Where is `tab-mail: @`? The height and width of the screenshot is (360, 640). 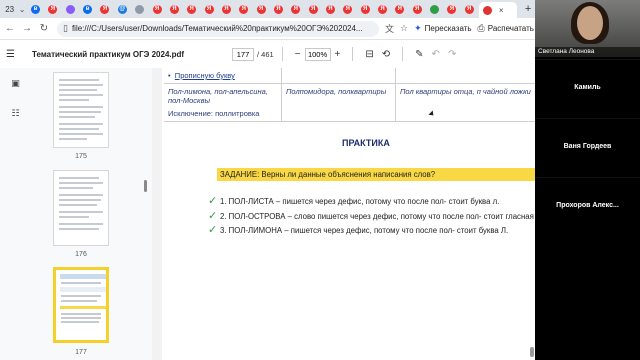
tab-mail: @ is located at coordinates (122, 9).